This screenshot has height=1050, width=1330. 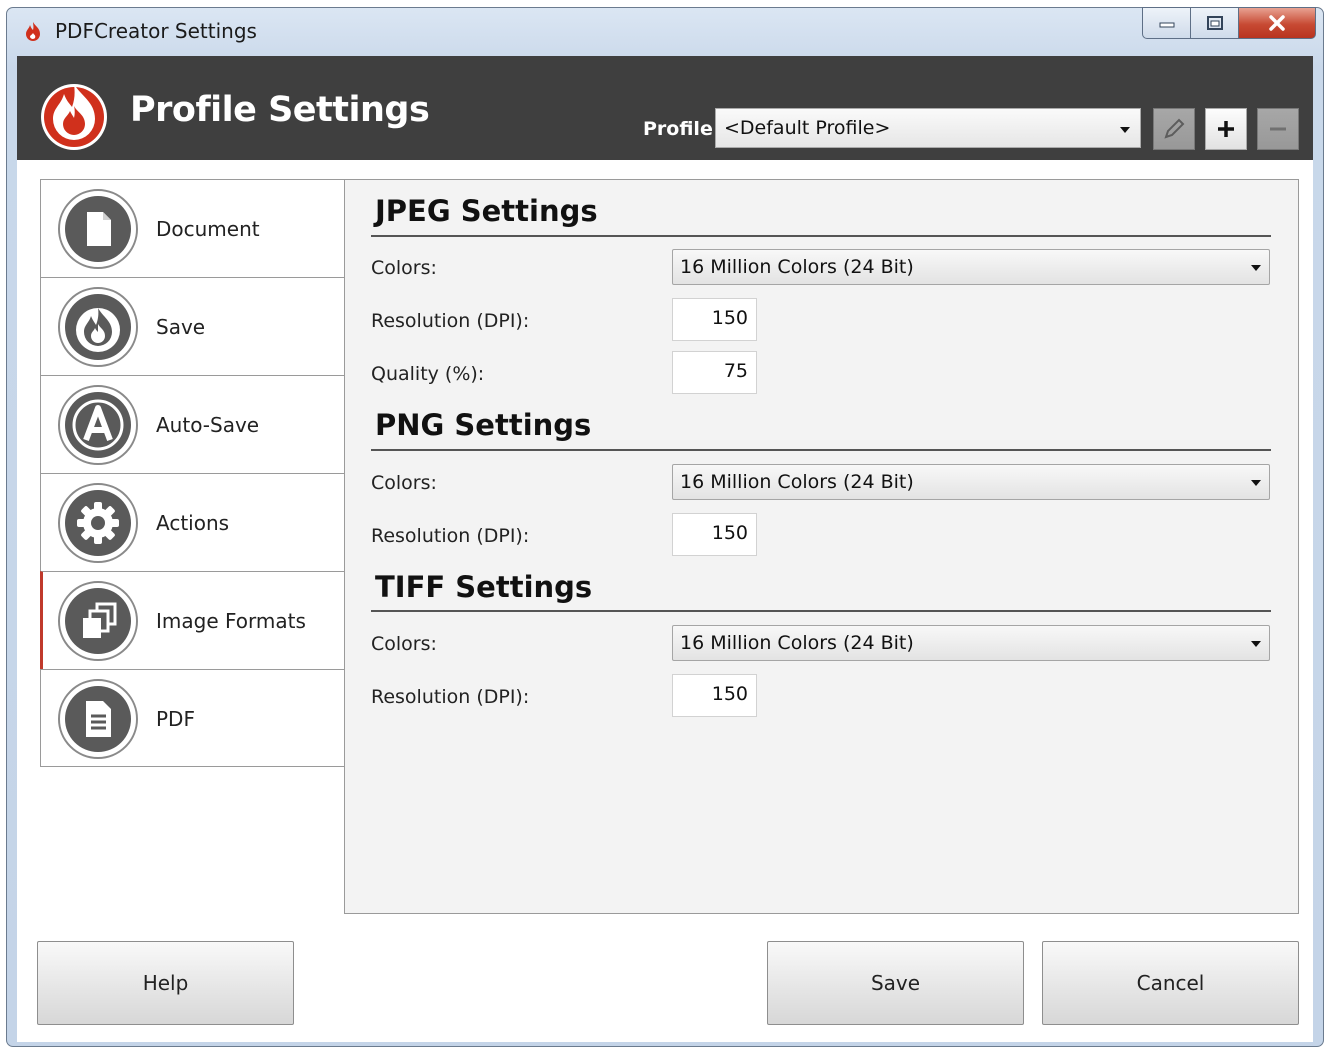 I want to click on jpeg-resolution-input: 150, so click(x=714, y=319).